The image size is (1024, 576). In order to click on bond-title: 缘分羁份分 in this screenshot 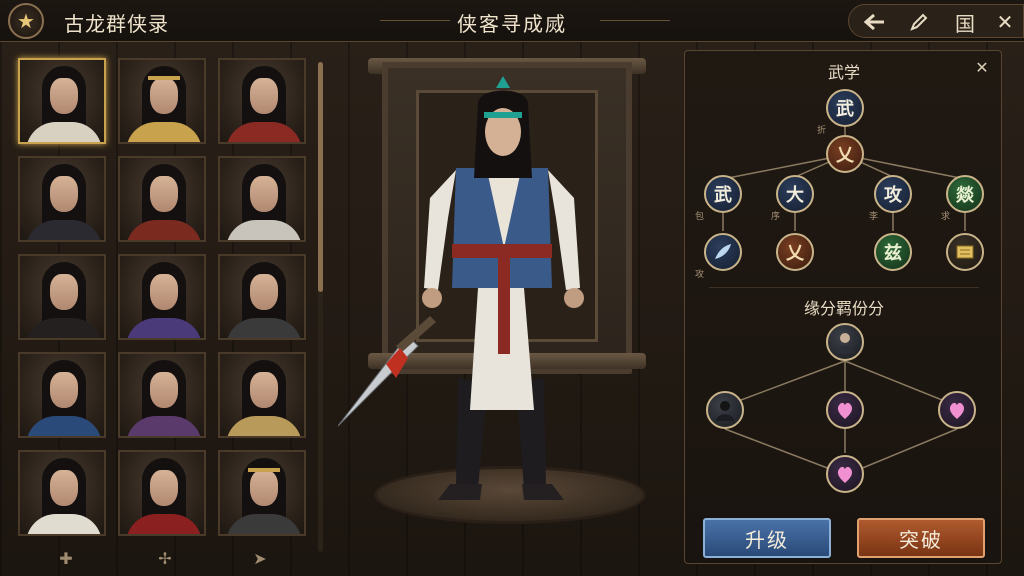, I will do `click(843, 308)`.